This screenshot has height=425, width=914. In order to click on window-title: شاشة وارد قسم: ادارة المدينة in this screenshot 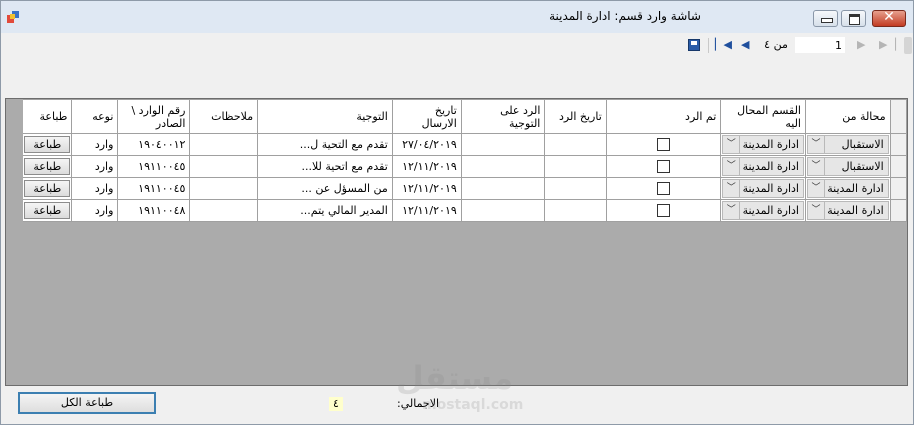, I will do `click(625, 16)`.